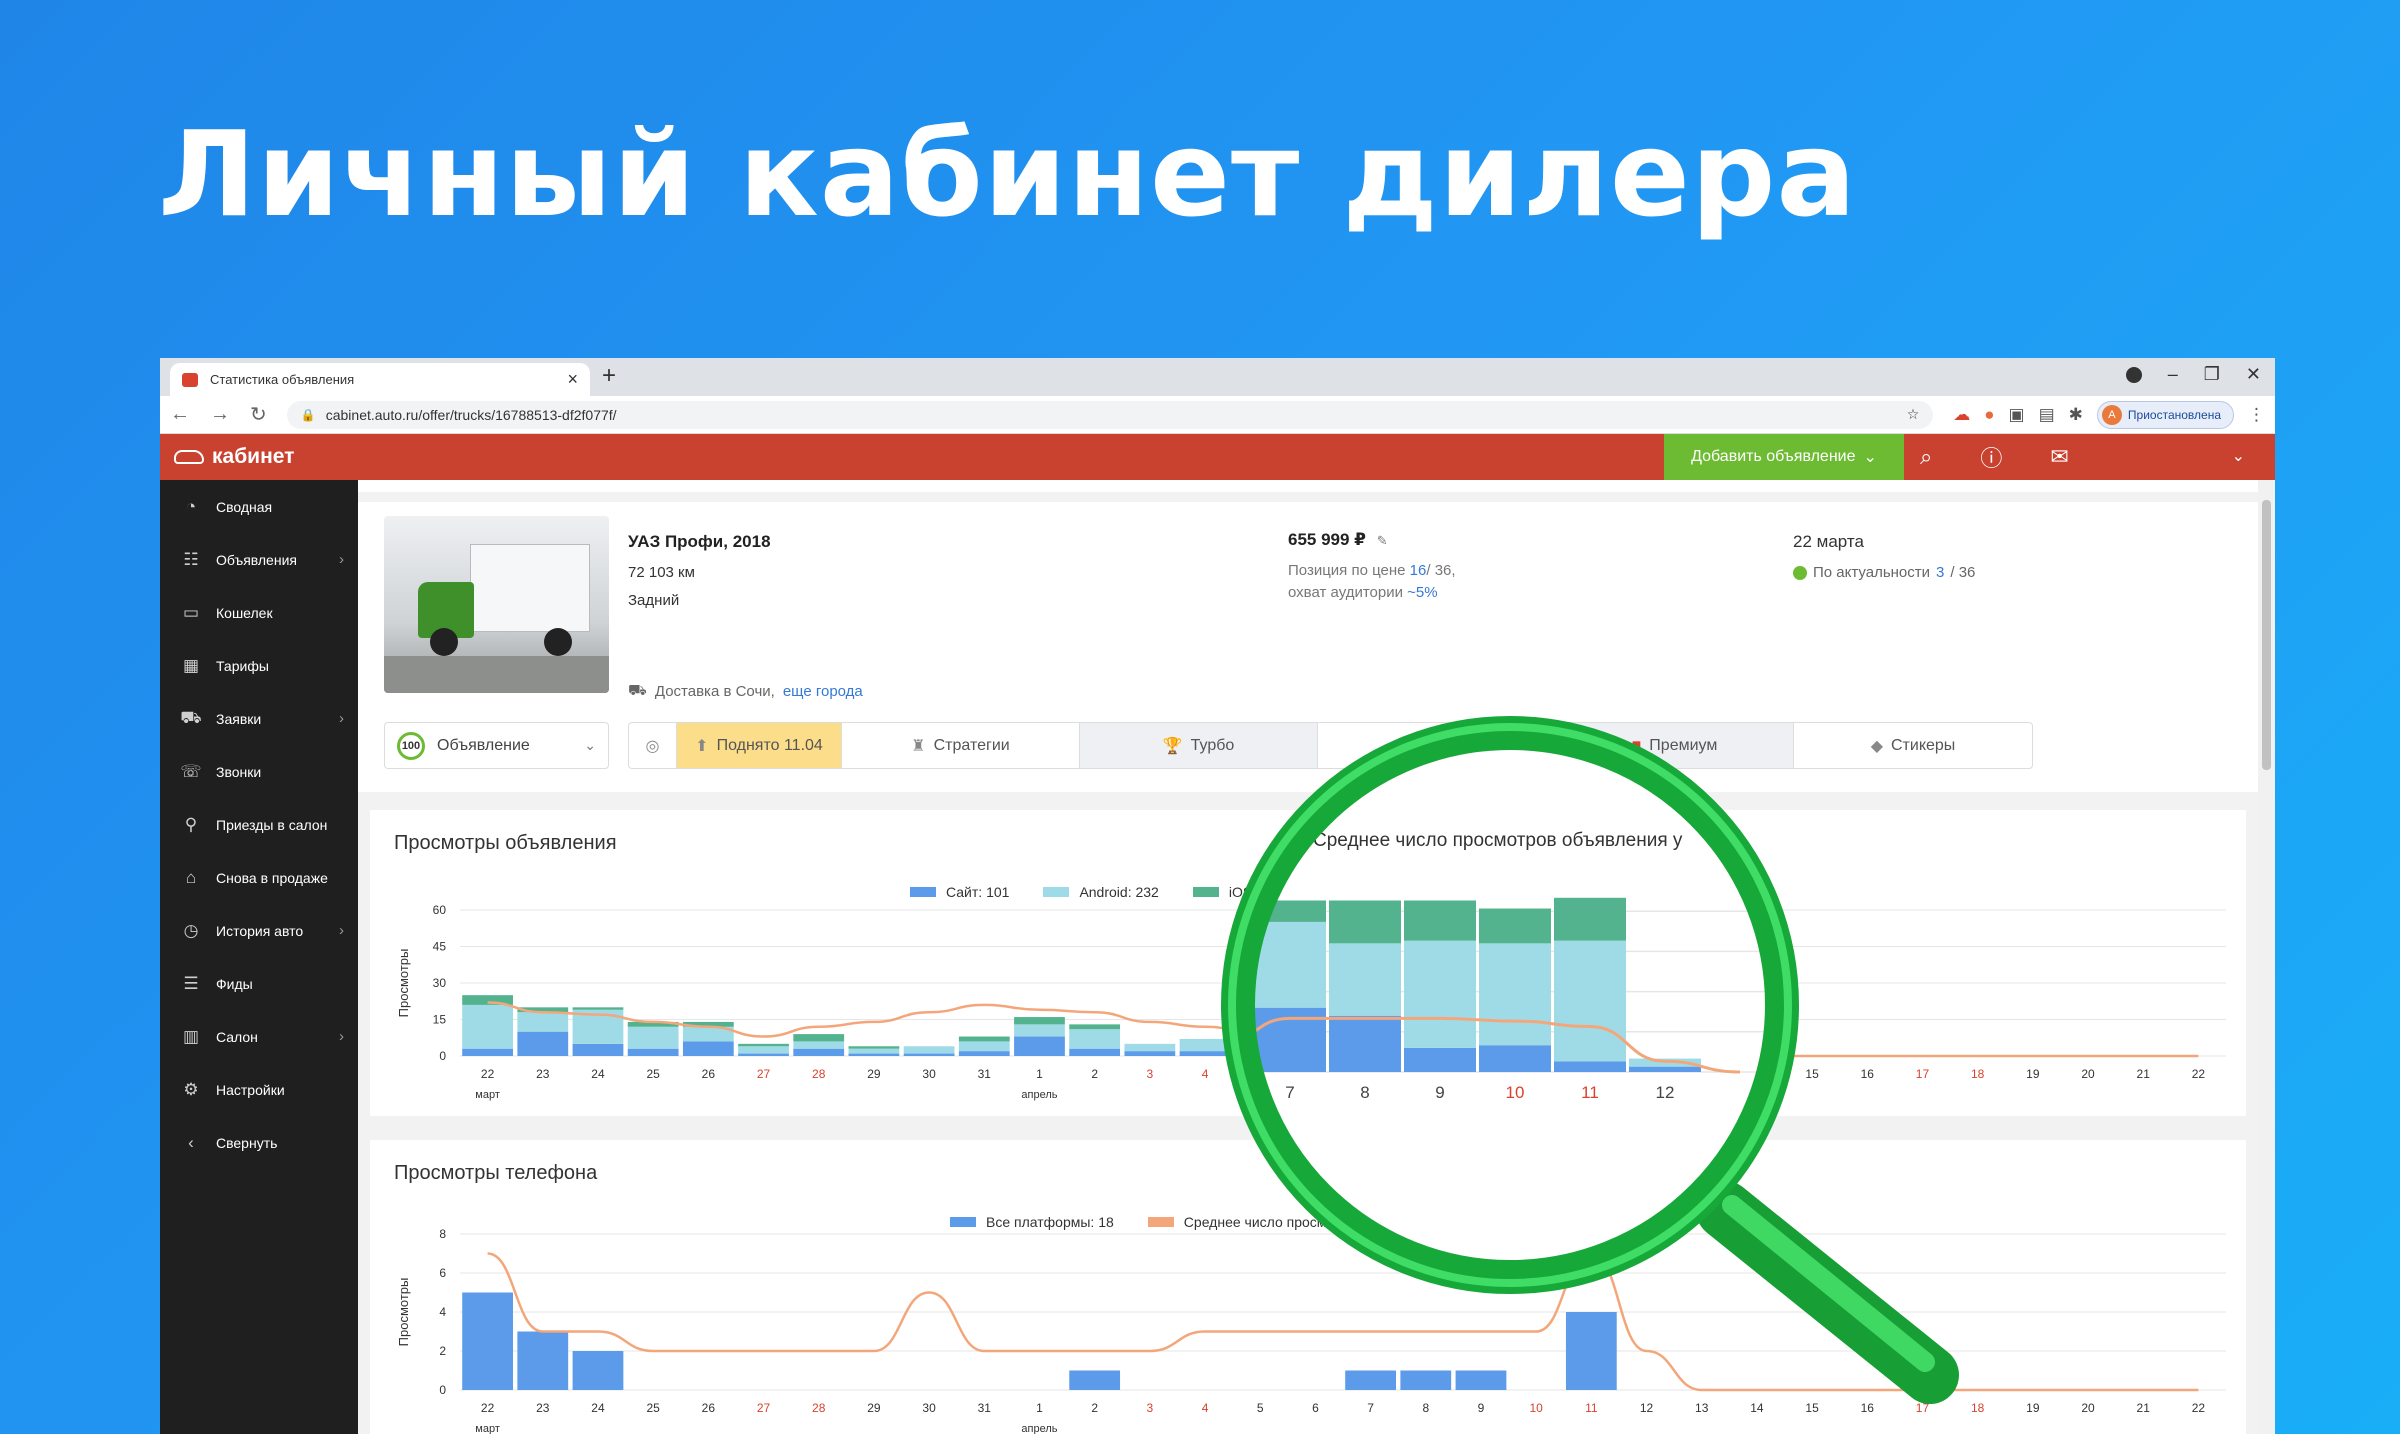 The width and height of the screenshot is (2400, 1434). Describe the element at coordinates (1217, 377) in the screenshot. I see `tab-bar: Статистика объявления × + – ❐ ✕` at that location.